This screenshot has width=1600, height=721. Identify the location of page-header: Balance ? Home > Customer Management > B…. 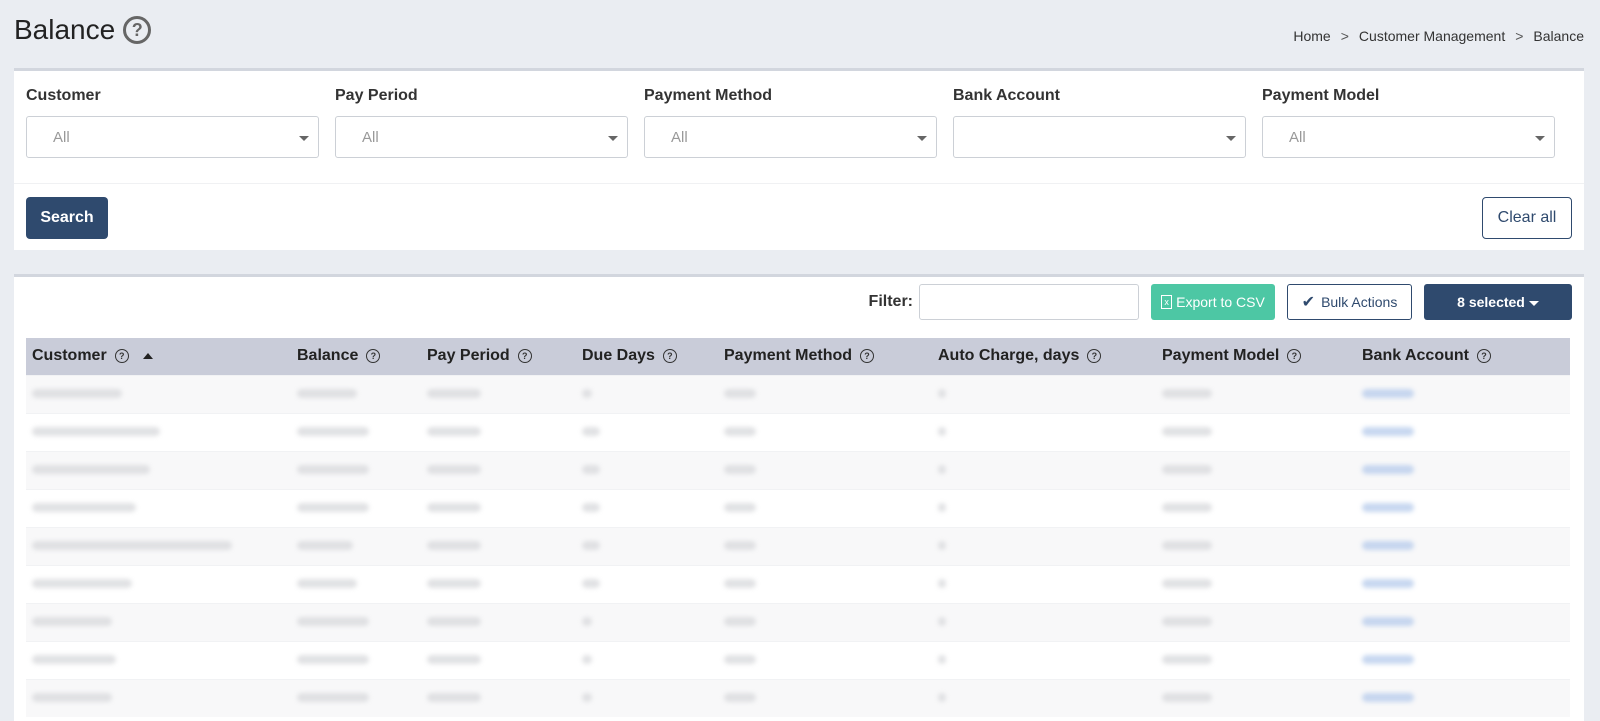
(799, 34).